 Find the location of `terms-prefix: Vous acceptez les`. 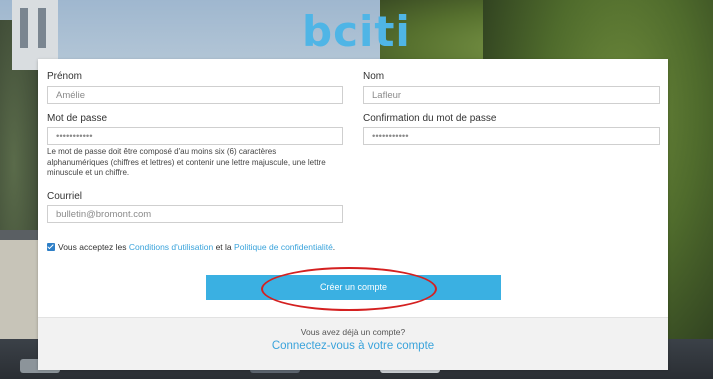

terms-prefix: Vous acceptez les is located at coordinates (92, 247).